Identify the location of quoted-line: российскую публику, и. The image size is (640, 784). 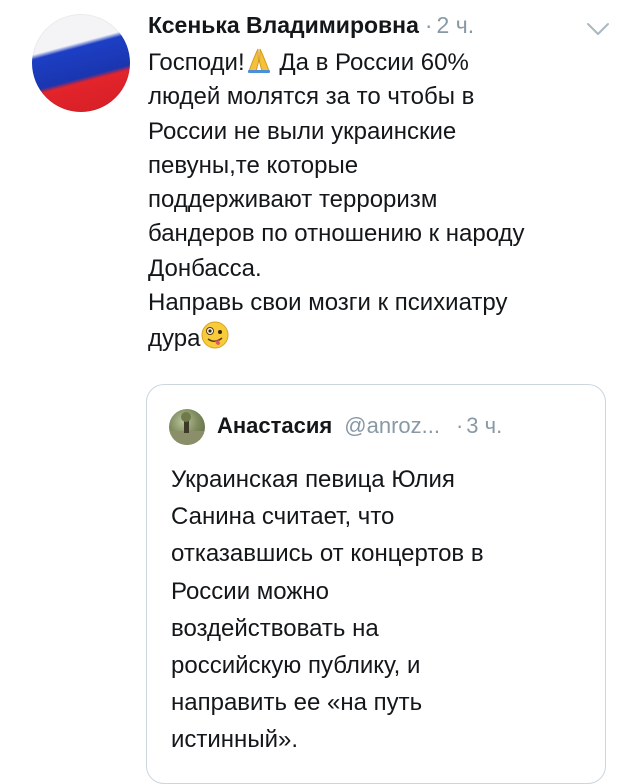
(296, 666).